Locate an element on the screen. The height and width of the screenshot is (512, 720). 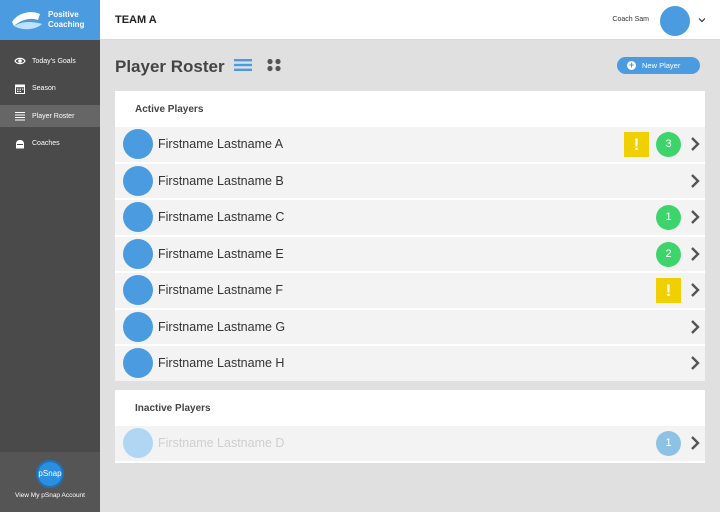
inactive-players-card: Inactive Players Firstname Lastname D 1 is located at coordinates (410, 426).